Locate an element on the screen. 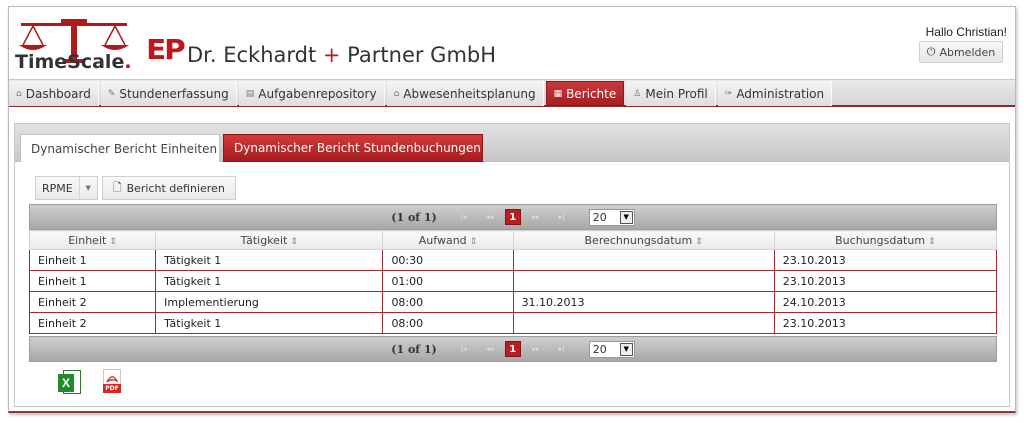 The image size is (1024, 423). pdf-icon: PDF is located at coordinates (112, 382).